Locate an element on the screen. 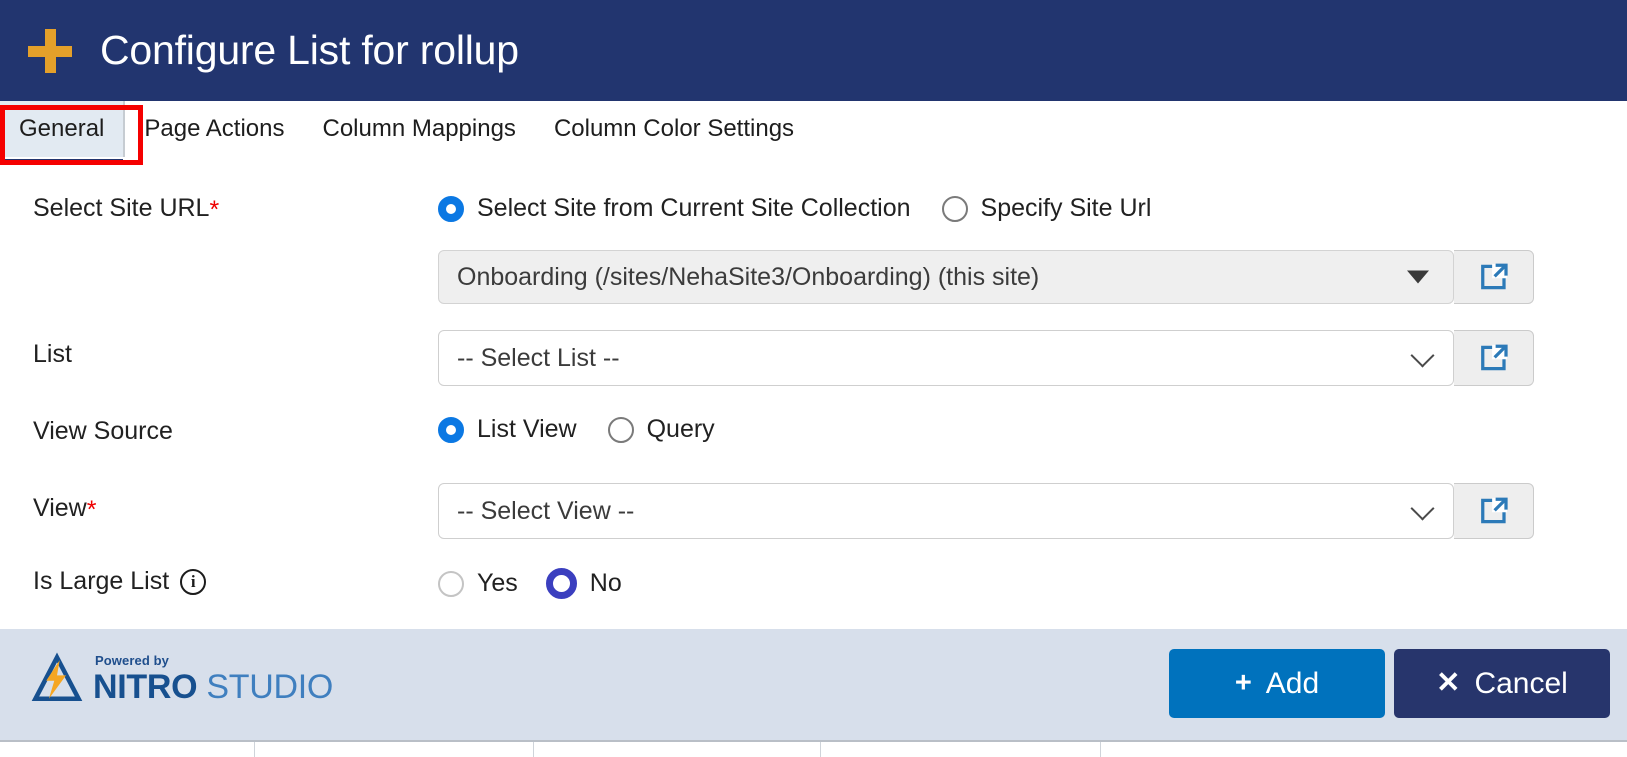 This screenshot has width=1627, height=757. radio-select-site-from-current-collection: Select Site from Current Site Collection is located at coordinates (674, 208).